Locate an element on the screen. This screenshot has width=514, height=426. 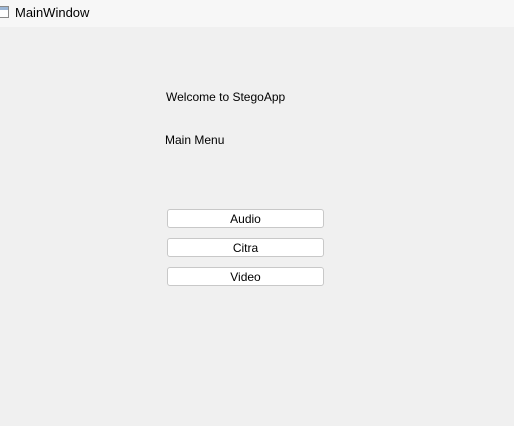
audio-button: Audio is located at coordinates (245, 218).